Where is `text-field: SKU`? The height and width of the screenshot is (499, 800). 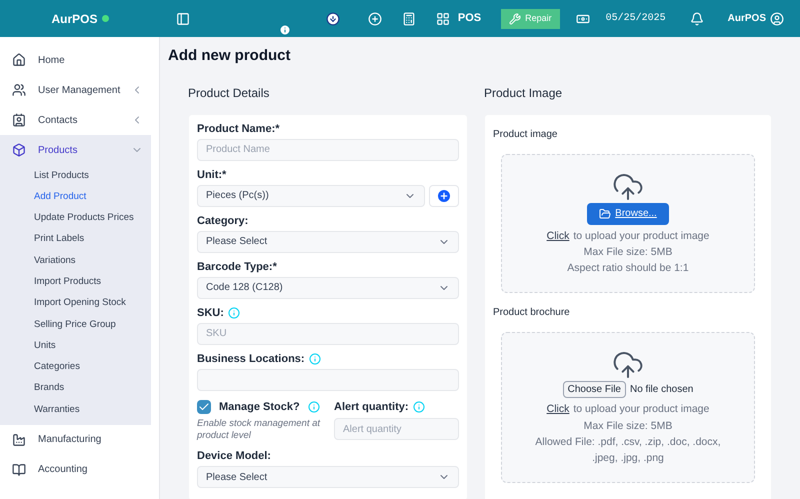 text-field: SKU is located at coordinates (328, 333).